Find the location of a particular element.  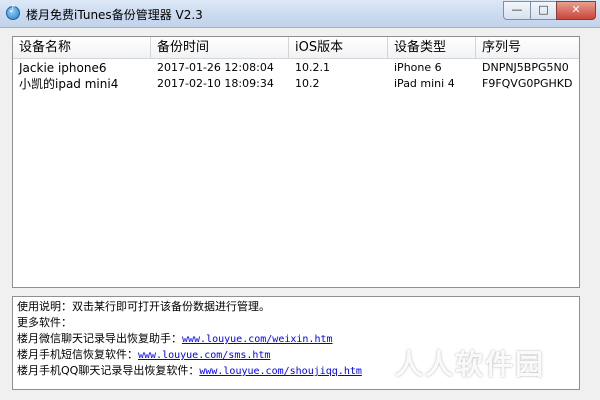

column-header-serial-number: 序列号 is located at coordinates (527, 47).